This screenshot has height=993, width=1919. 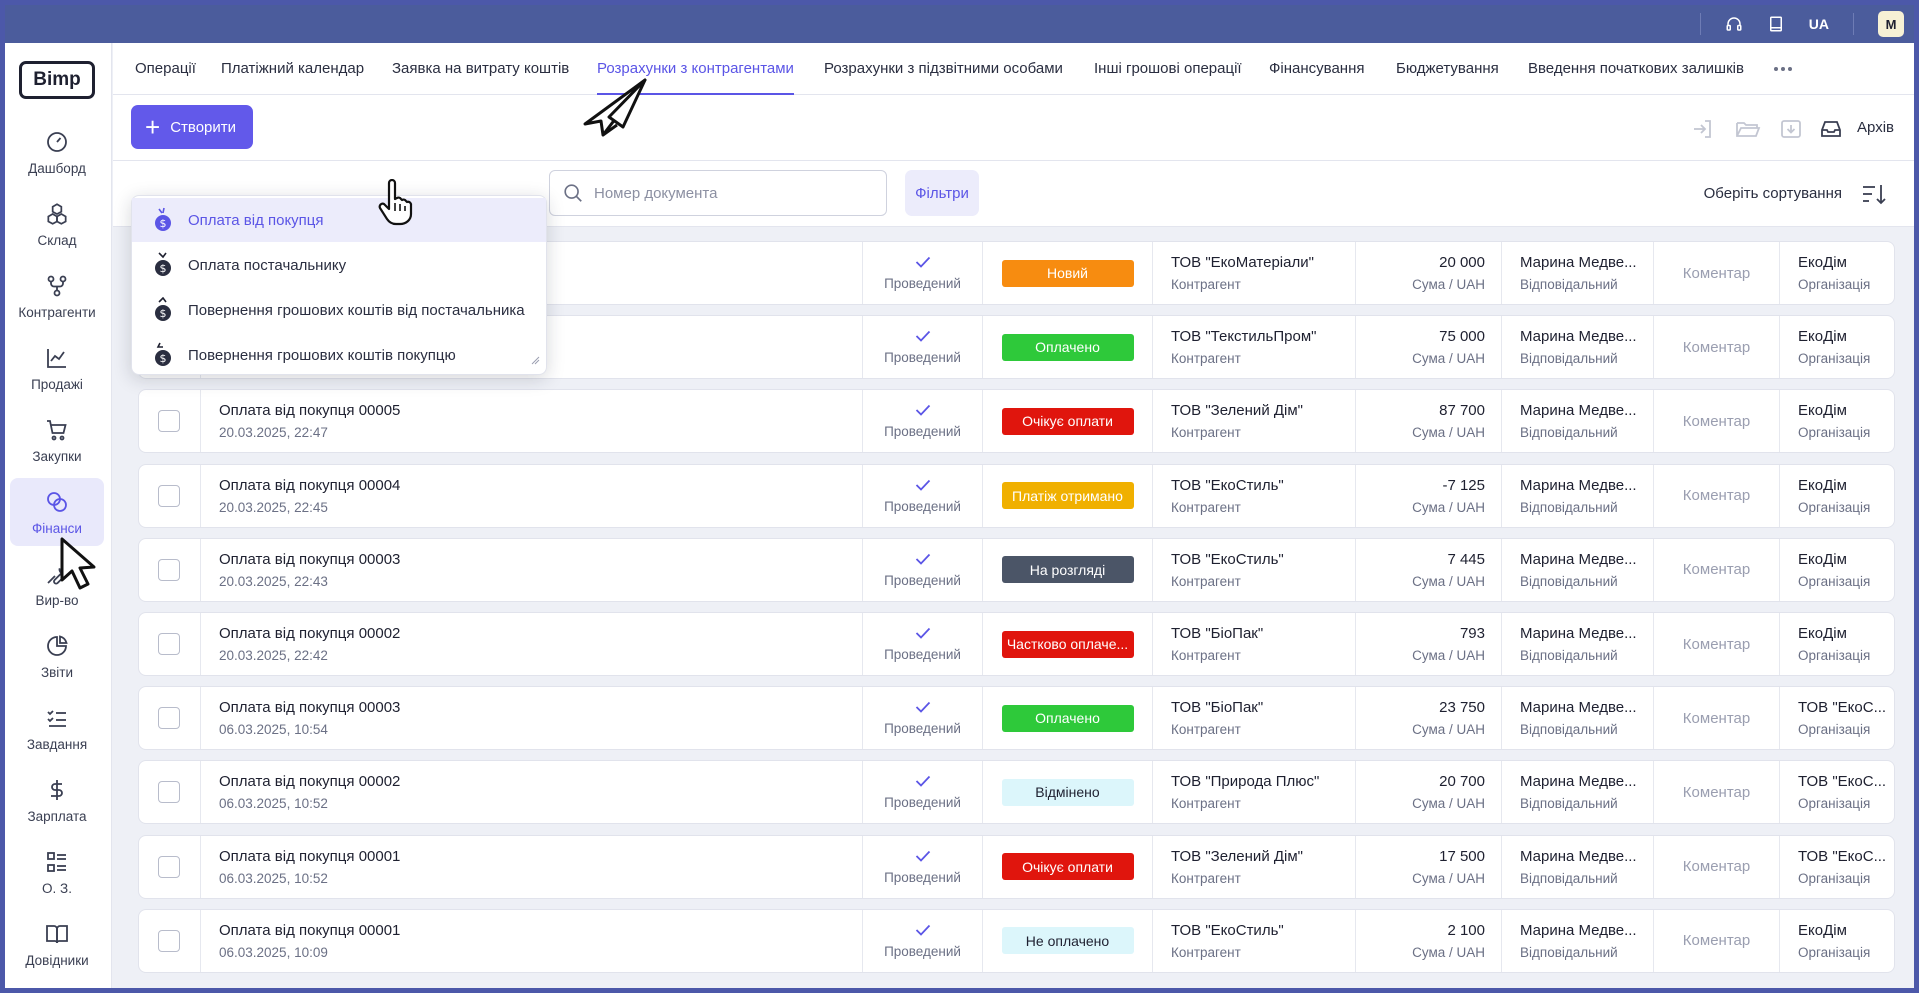 What do you see at coordinates (57, 728) in the screenshot?
I see `sidebar-item-tasks: Завдання` at bounding box center [57, 728].